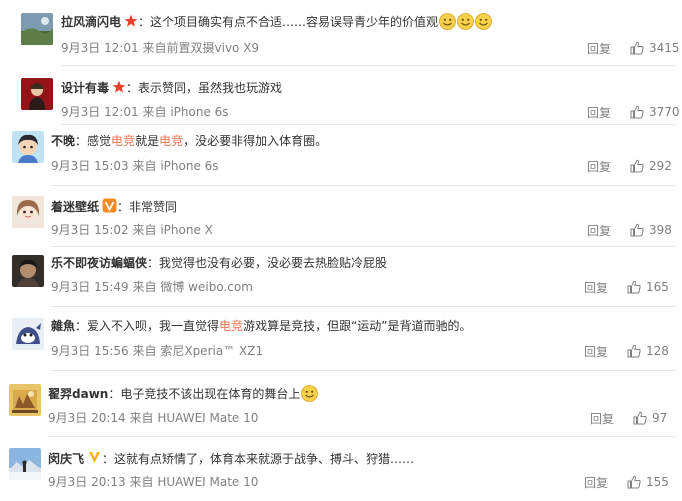 Image resolution: width=682 pixels, height=501 pixels. What do you see at coordinates (660, 230) in the screenshot?
I see `like-count: 398` at bounding box center [660, 230].